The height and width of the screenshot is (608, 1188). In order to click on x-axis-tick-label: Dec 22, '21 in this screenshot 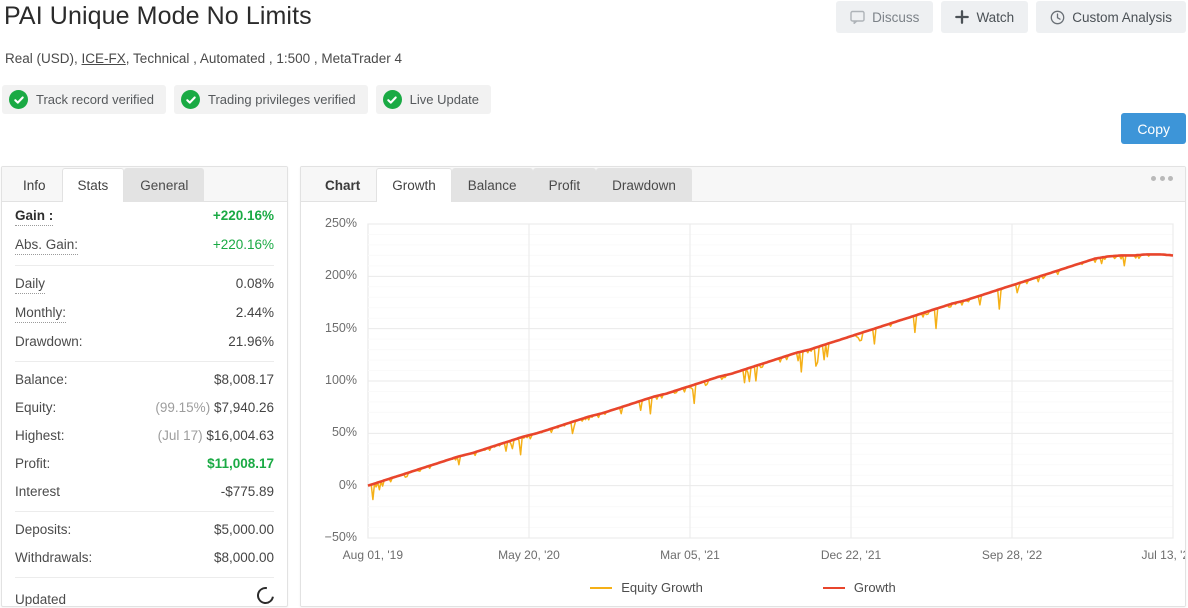, I will do `click(851, 555)`.